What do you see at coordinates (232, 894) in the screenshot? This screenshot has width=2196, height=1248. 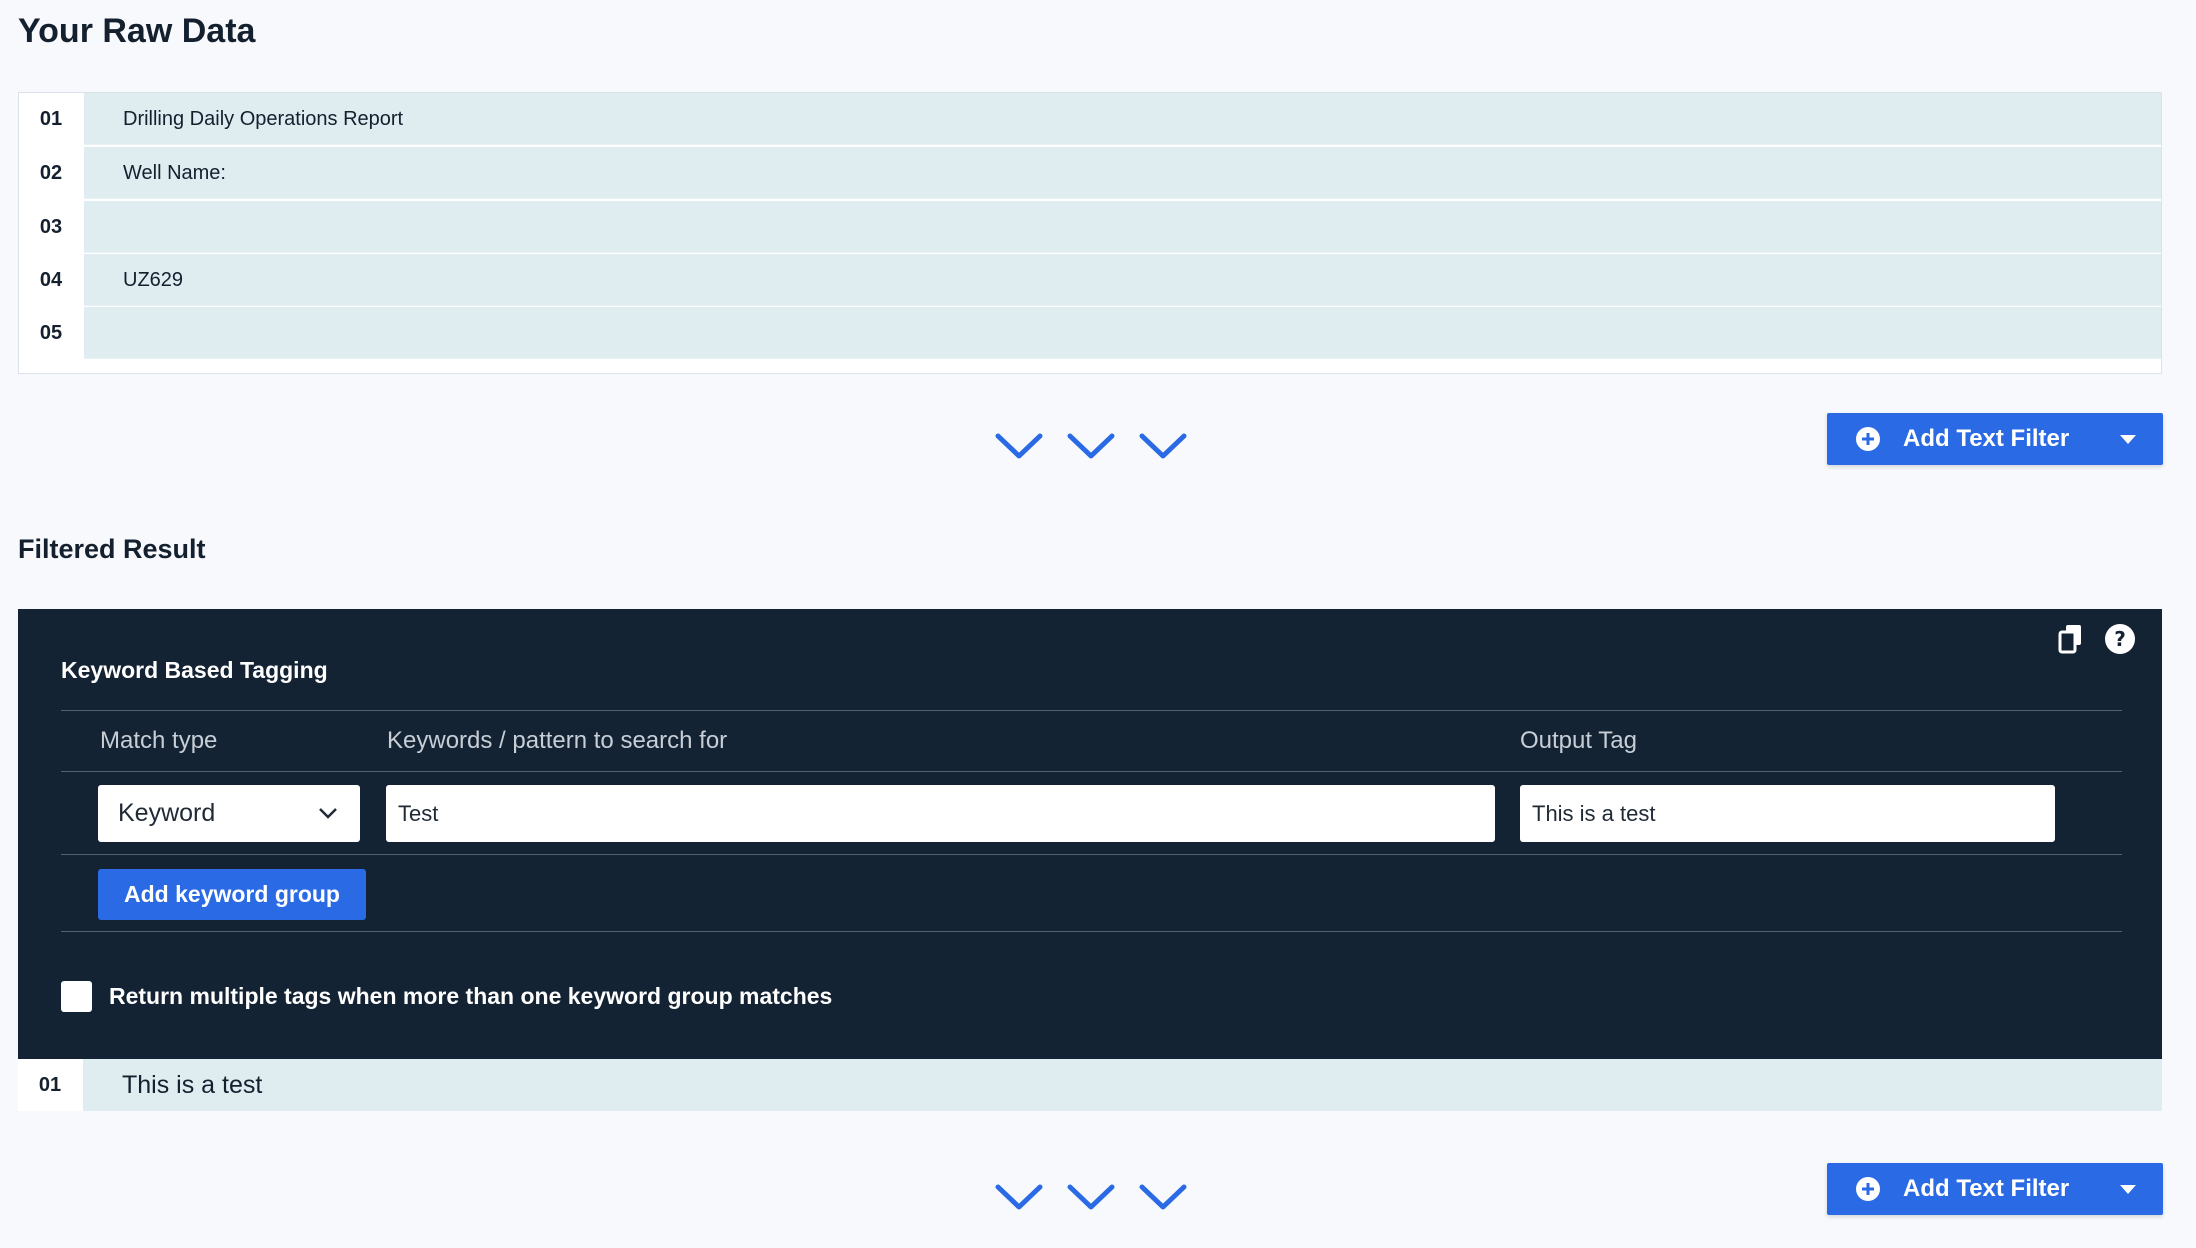 I see `add-keyword-group-button: Add keyword group` at bounding box center [232, 894].